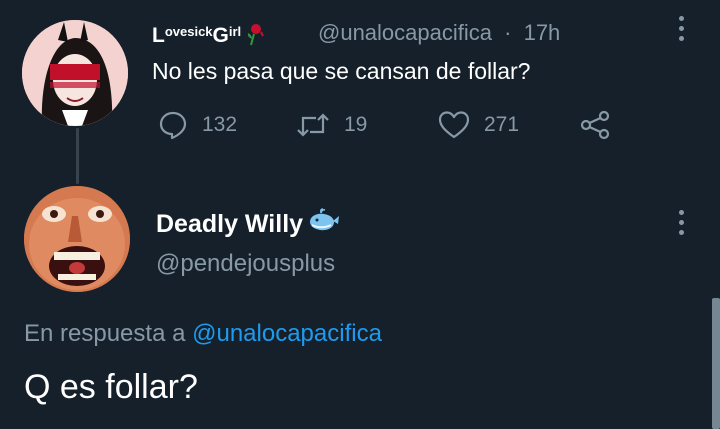 Image resolution: width=720 pixels, height=429 pixels. I want to click on retweet-count: 19, so click(356, 124).